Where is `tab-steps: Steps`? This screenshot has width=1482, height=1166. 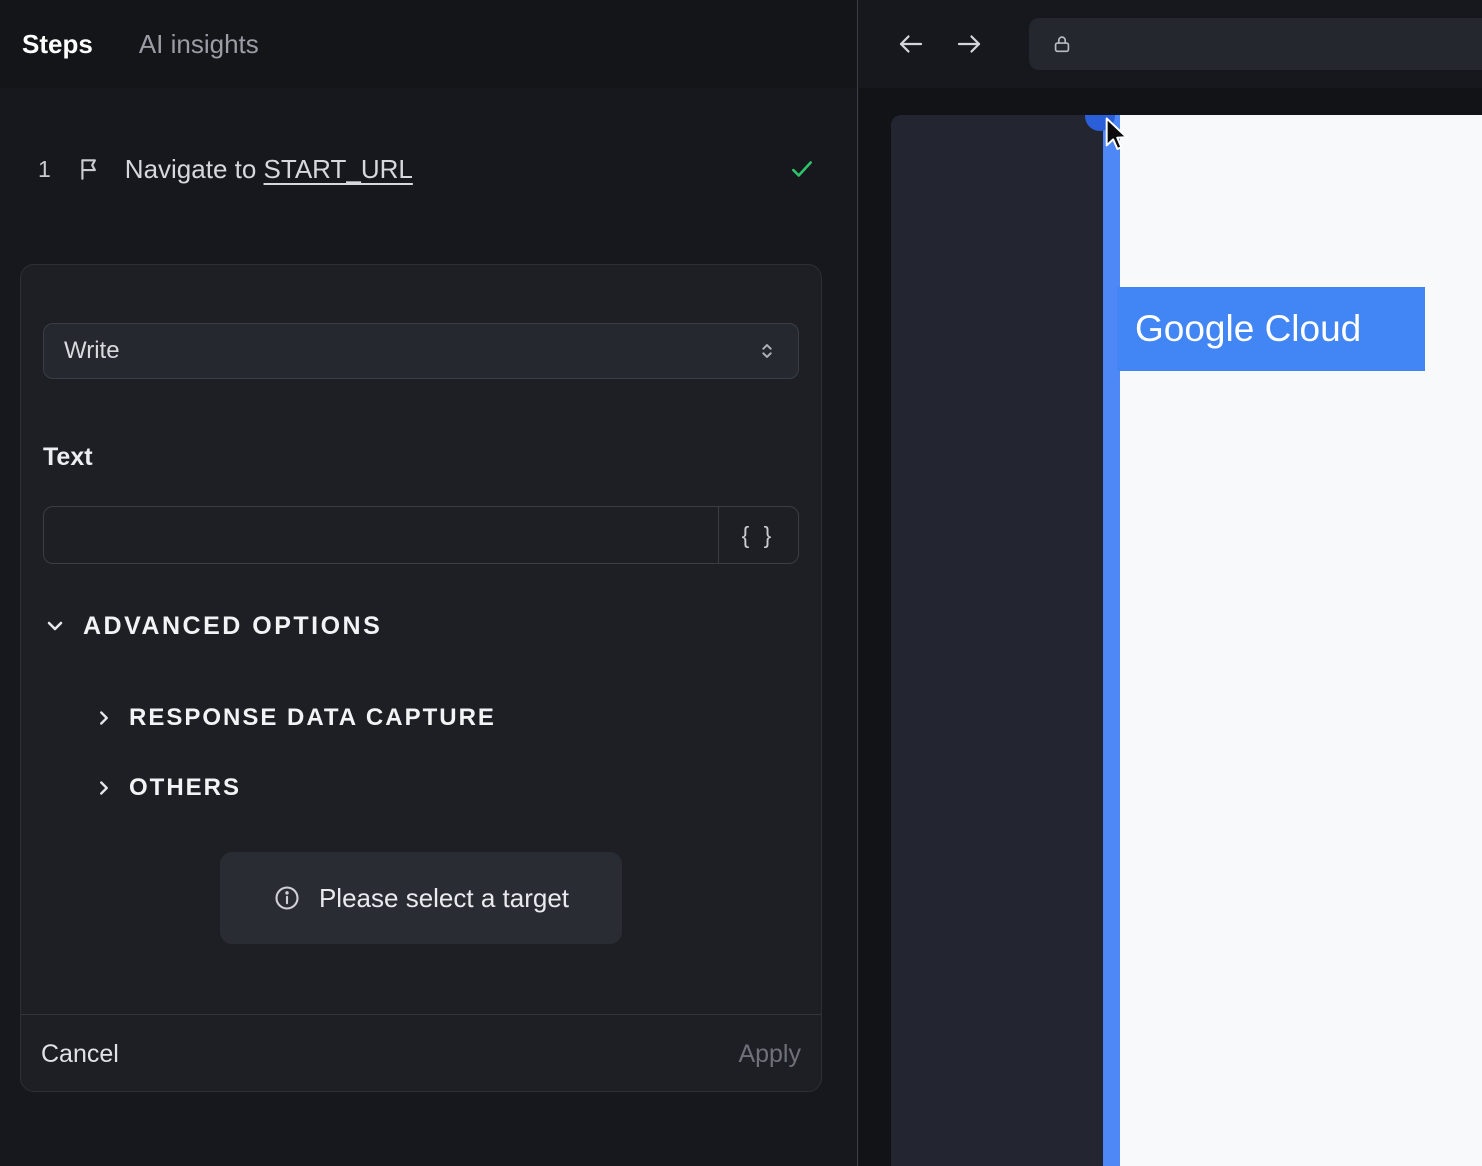 tab-steps: Steps is located at coordinates (57, 44).